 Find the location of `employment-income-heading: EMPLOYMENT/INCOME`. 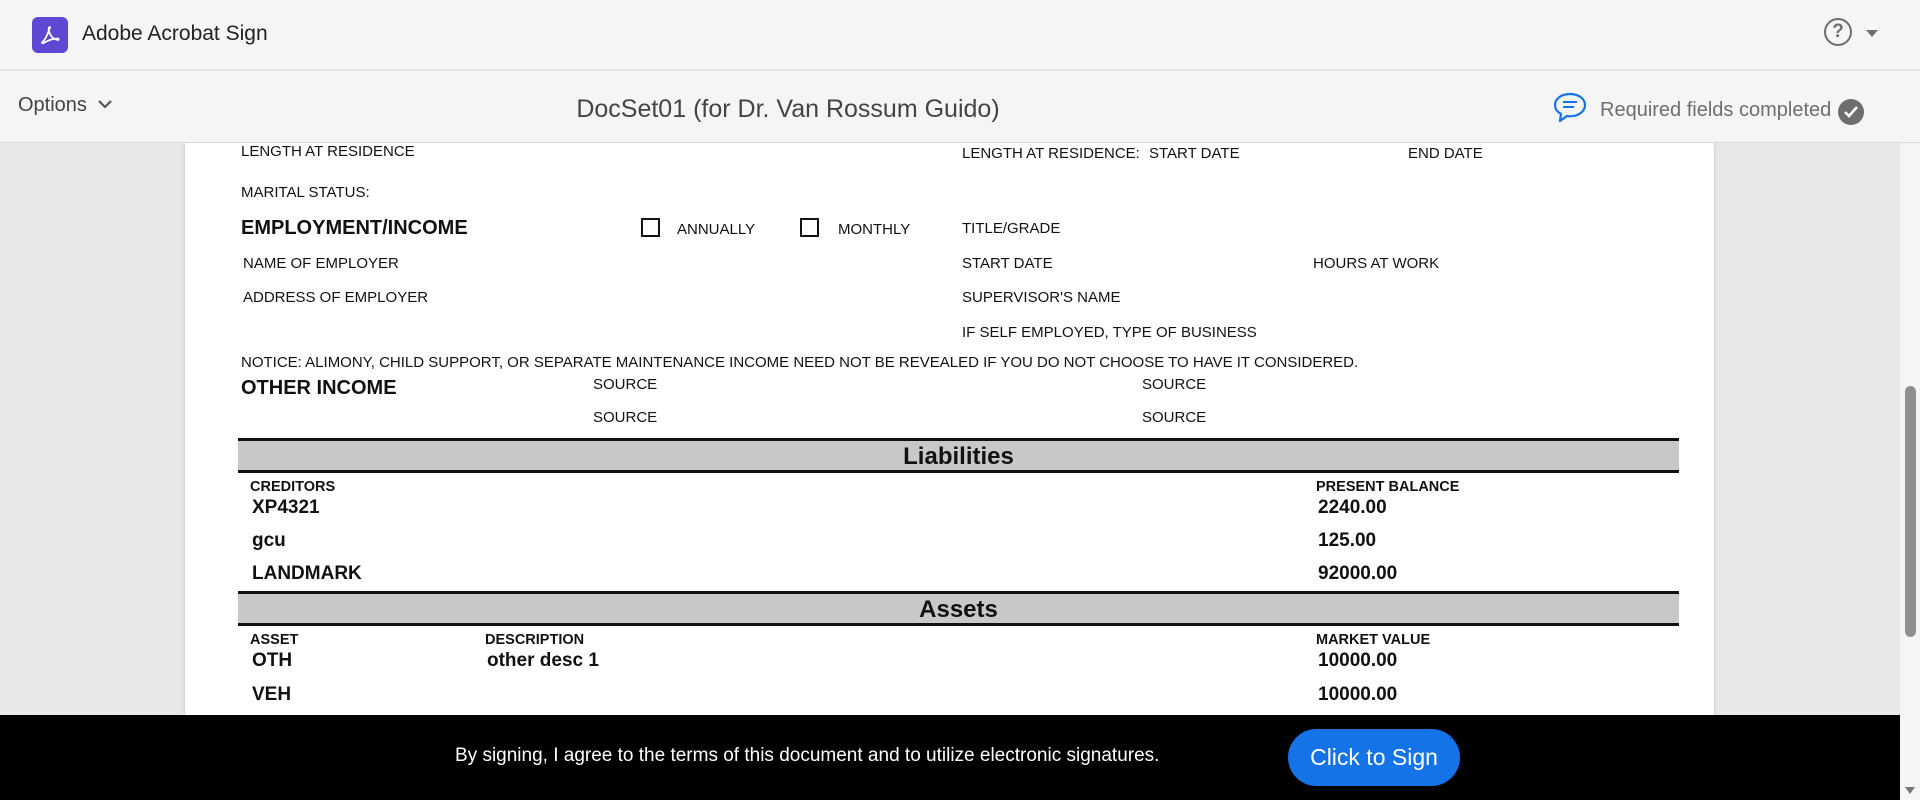

employment-income-heading: EMPLOYMENT/INCOME is located at coordinates (354, 228).